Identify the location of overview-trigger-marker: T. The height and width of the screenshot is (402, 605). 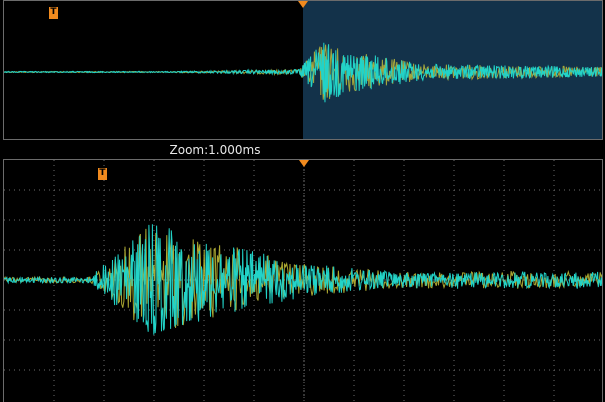
(53, 13).